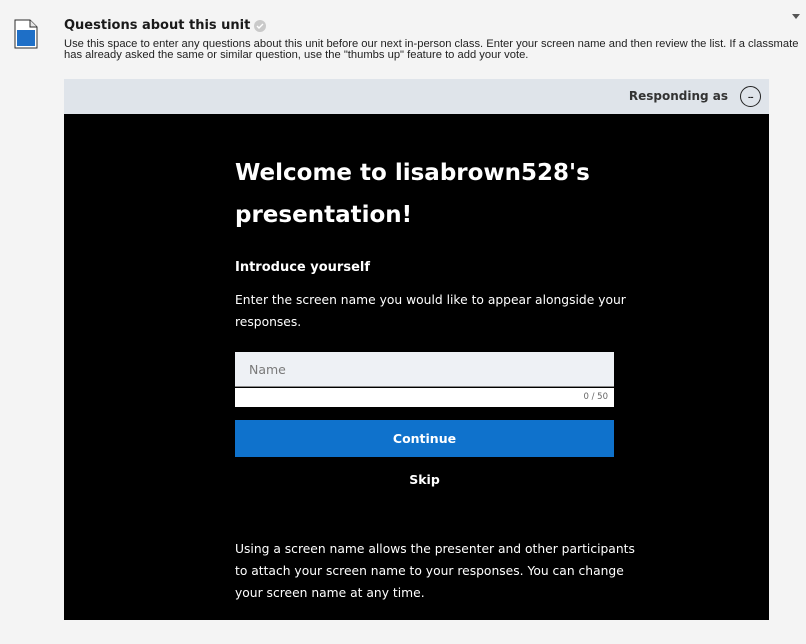 The width and height of the screenshot is (806, 644). I want to click on skip-button: Skip, so click(424, 482).